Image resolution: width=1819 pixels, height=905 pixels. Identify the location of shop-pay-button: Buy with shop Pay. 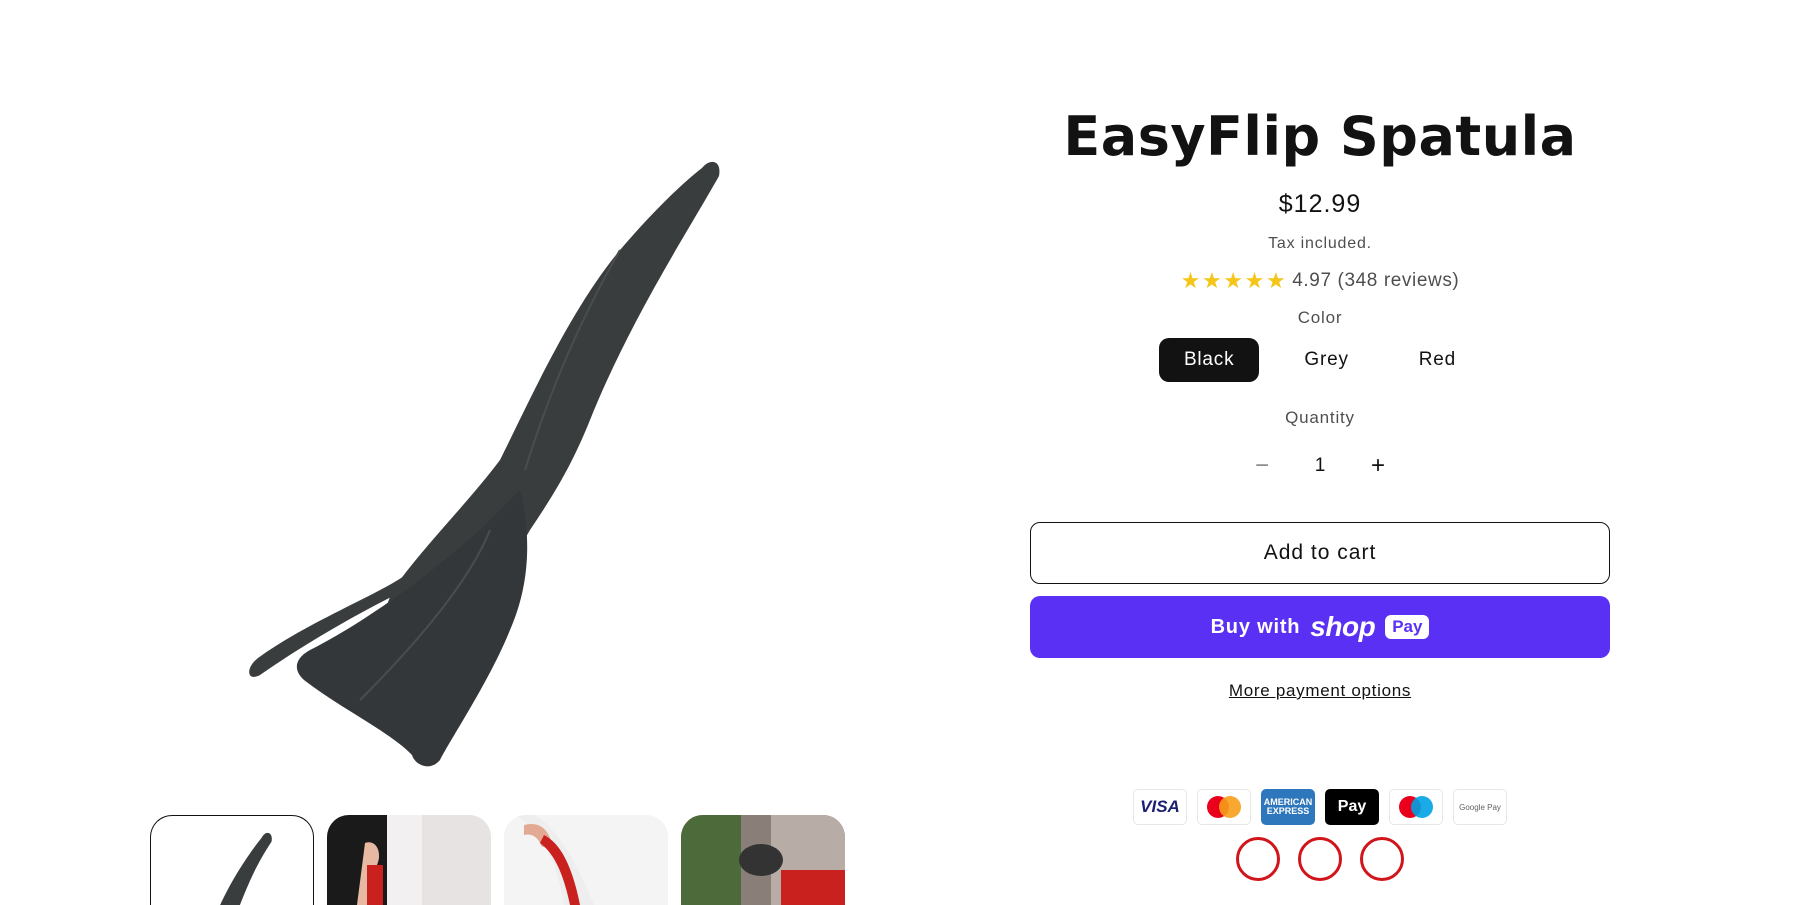
(1320, 627).